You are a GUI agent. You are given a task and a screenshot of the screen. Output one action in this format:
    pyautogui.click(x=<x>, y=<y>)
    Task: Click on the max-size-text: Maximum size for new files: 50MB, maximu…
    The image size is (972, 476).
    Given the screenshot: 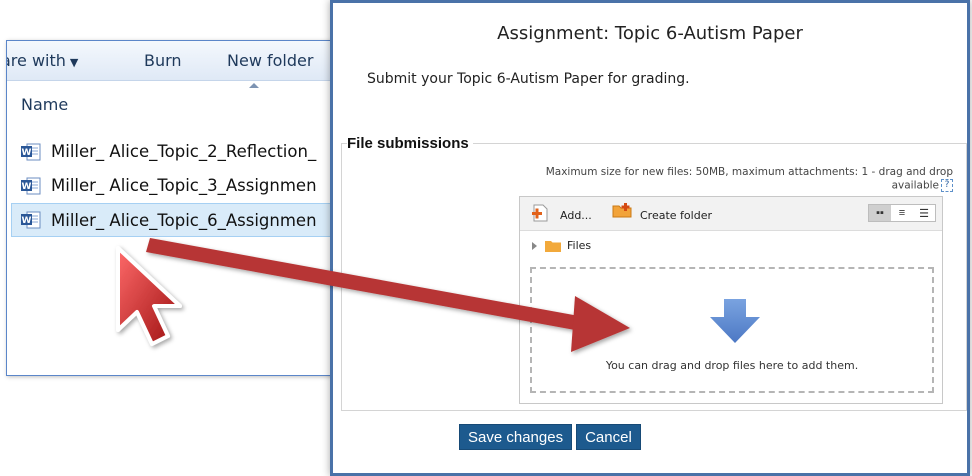 What is the action you would take?
    pyautogui.click(x=749, y=179)
    